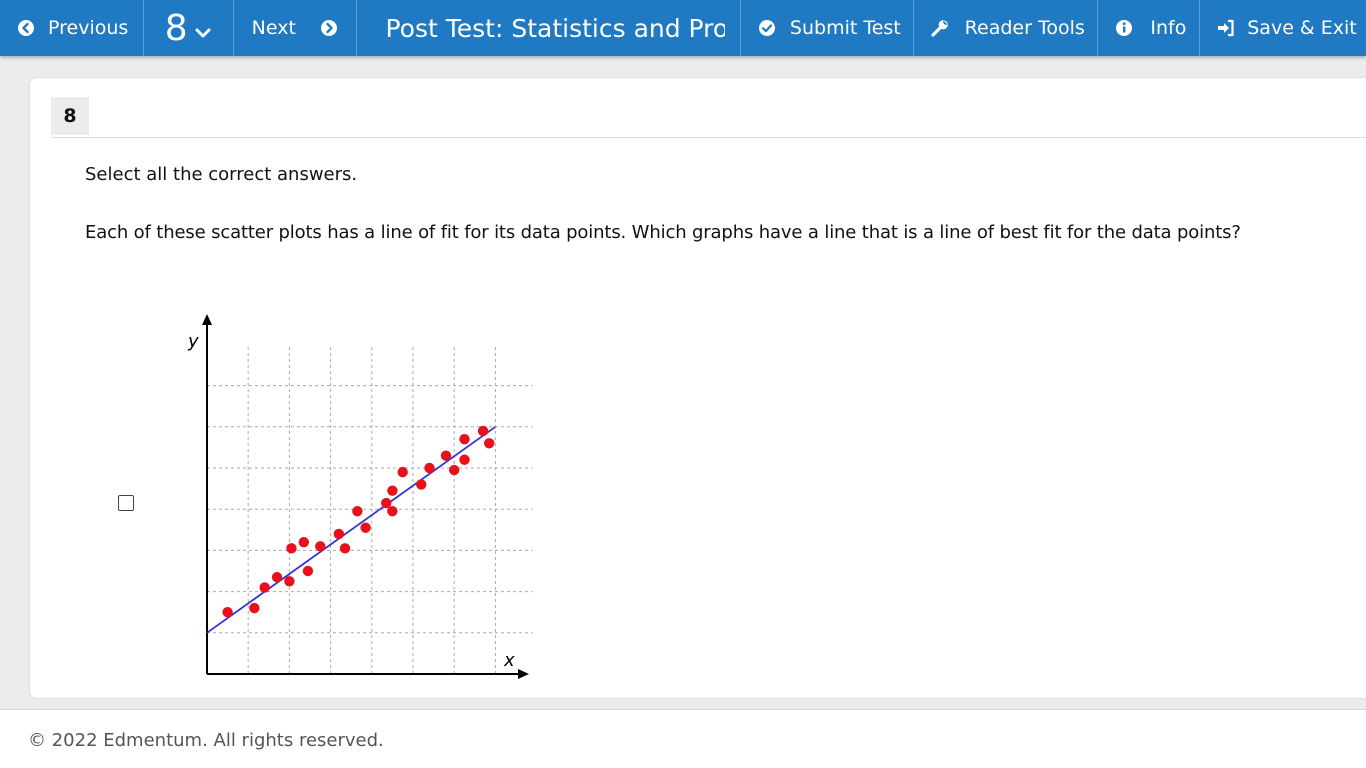 The height and width of the screenshot is (768, 1366). I want to click on next-button: Next, so click(296, 28).